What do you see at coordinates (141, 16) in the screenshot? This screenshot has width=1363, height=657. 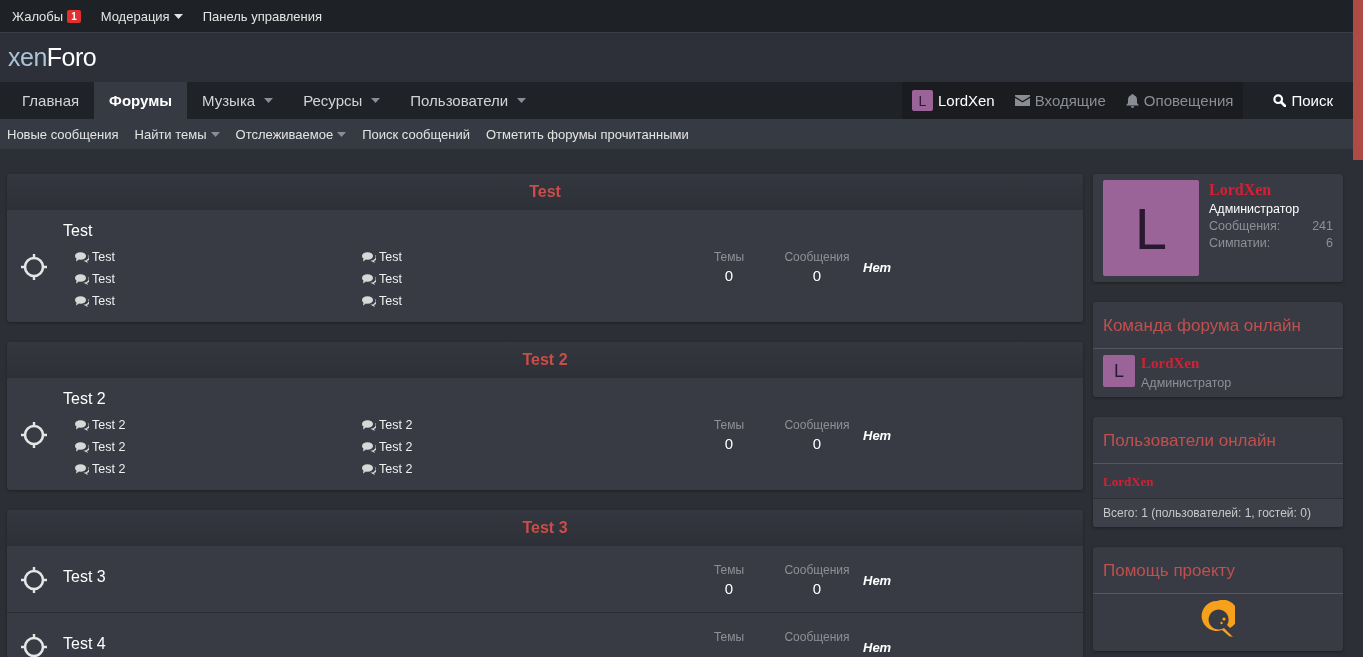 I see `staff-link: Модерация` at bounding box center [141, 16].